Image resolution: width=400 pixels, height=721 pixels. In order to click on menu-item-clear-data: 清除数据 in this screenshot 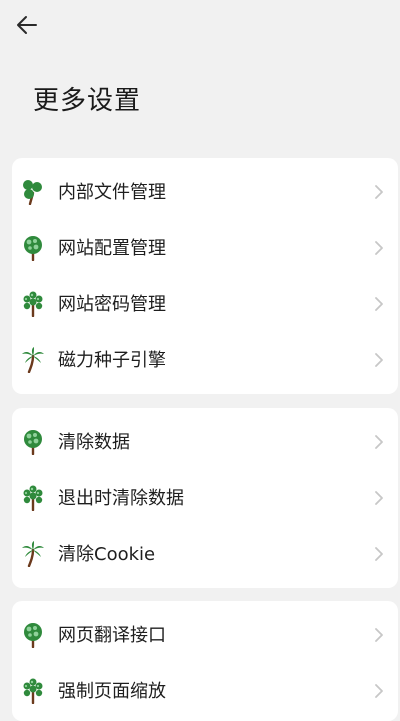, I will do `click(205, 441)`.